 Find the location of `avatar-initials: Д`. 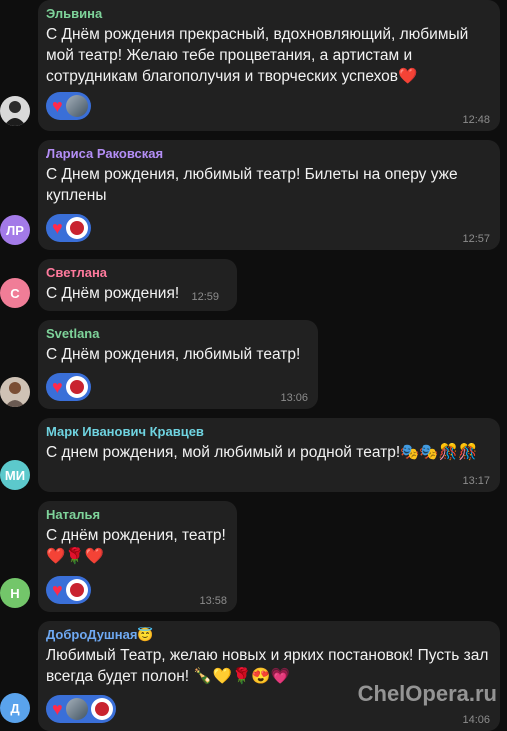

avatar-initials: Д is located at coordinates (15, 708).